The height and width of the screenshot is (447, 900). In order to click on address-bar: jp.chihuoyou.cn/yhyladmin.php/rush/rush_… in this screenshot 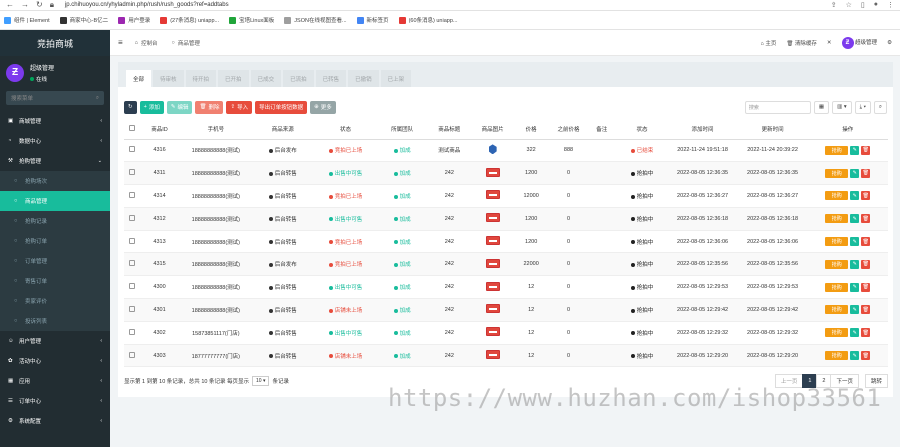, I will do `click(191, 5)`.